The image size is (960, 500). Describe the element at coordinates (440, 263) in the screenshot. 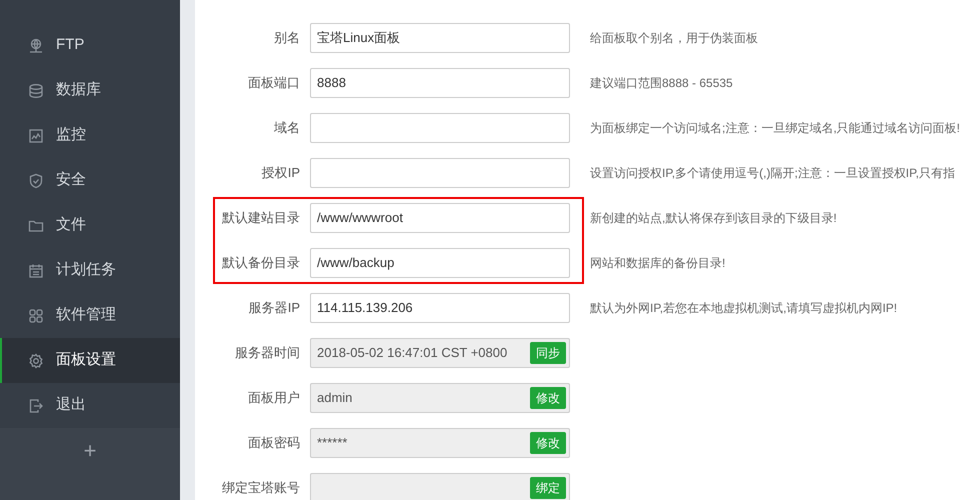

I see `text-field: /www/backup` at that location.